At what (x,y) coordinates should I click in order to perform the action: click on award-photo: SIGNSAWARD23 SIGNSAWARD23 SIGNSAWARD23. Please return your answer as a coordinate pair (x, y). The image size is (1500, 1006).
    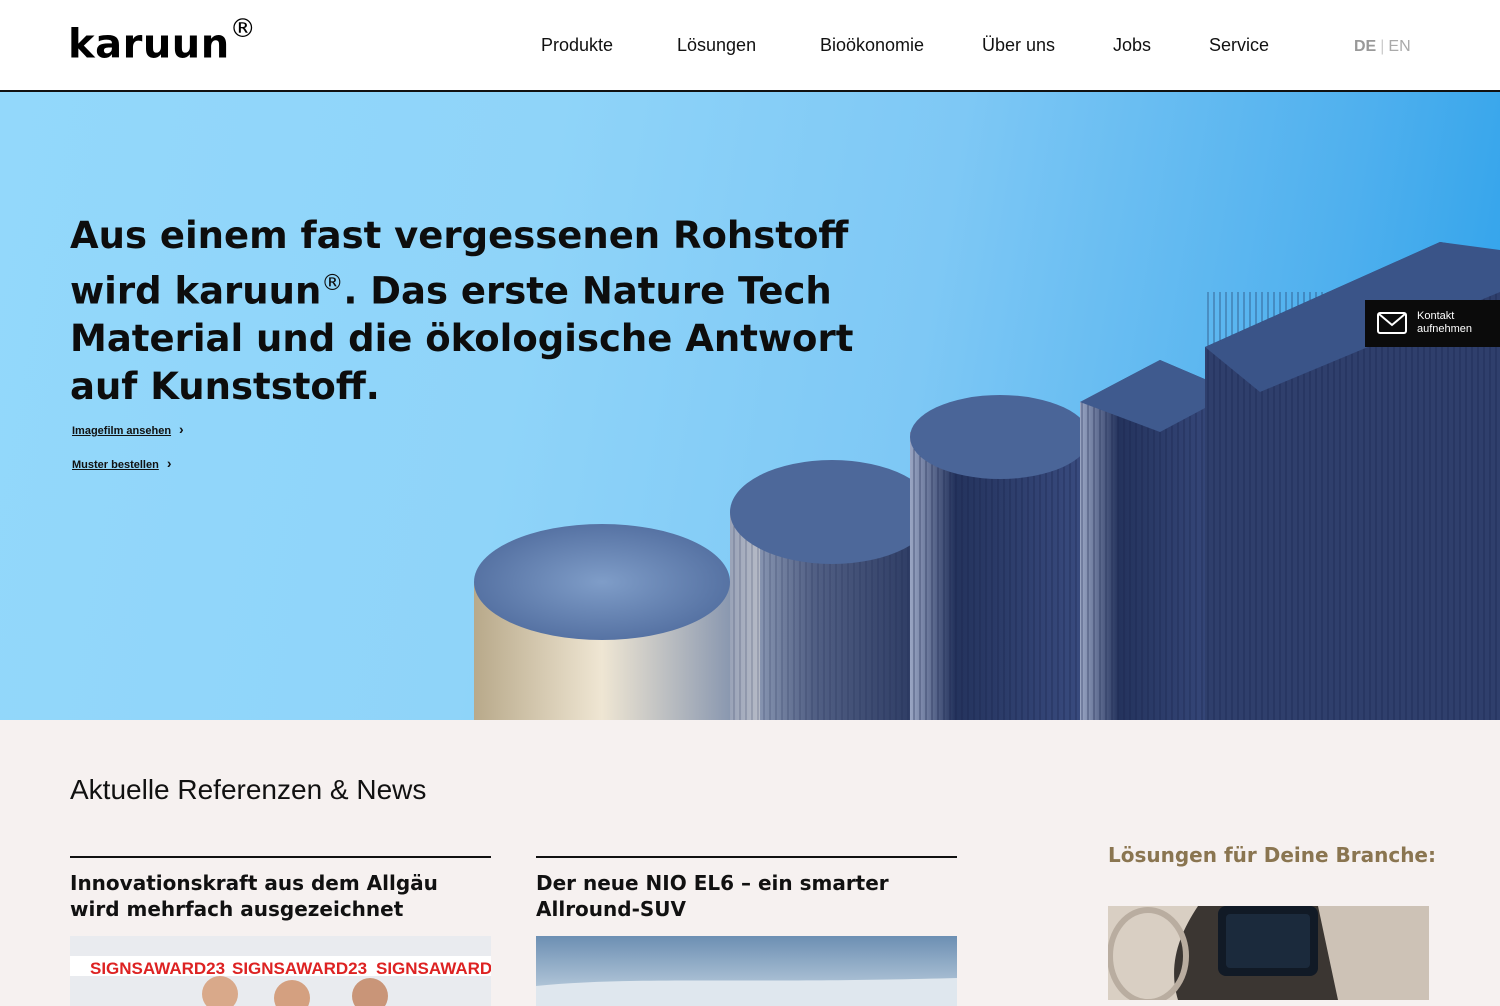
    Looking at the image, I should click on (280, 971).